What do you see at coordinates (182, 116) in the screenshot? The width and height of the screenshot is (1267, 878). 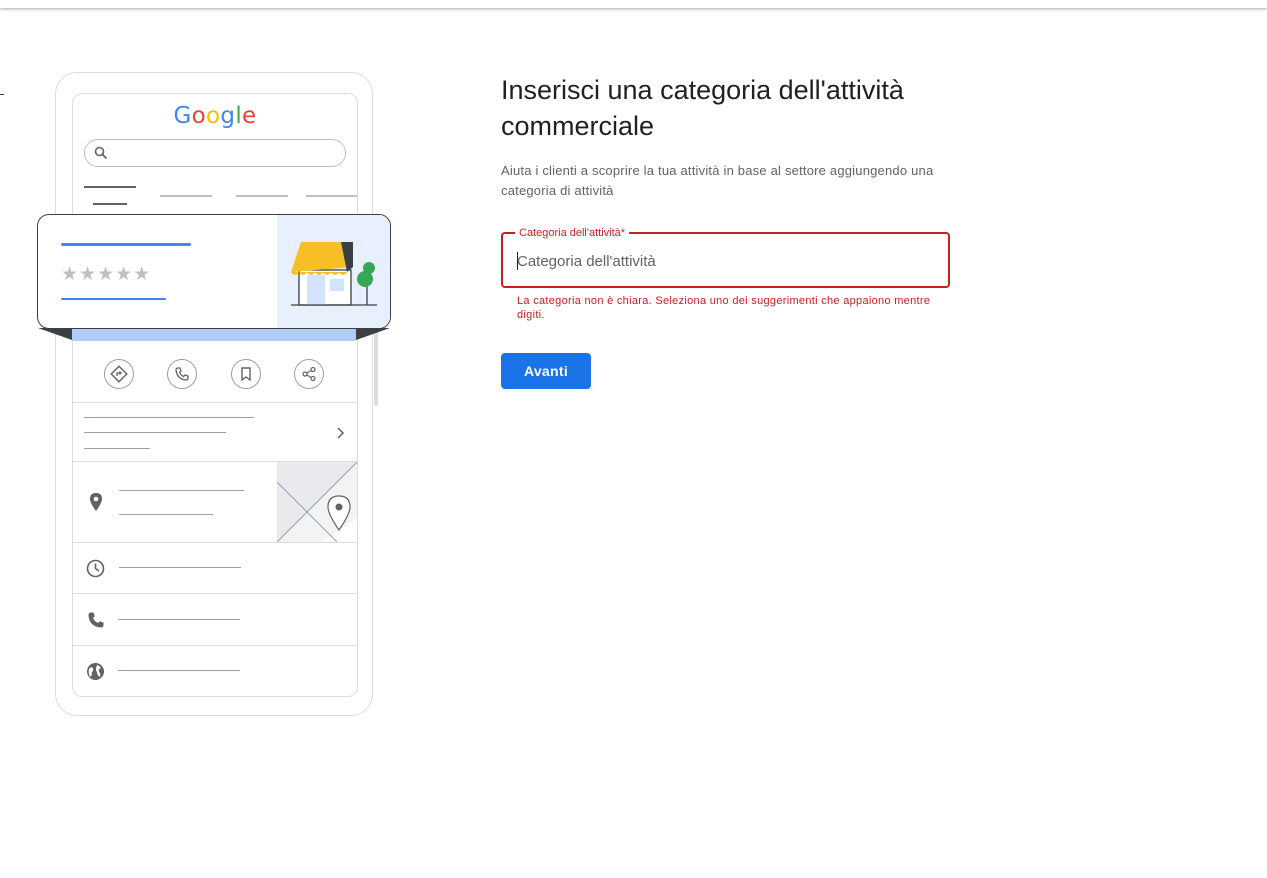 I see `logo-letter: G` at bounding box center [182, 116].